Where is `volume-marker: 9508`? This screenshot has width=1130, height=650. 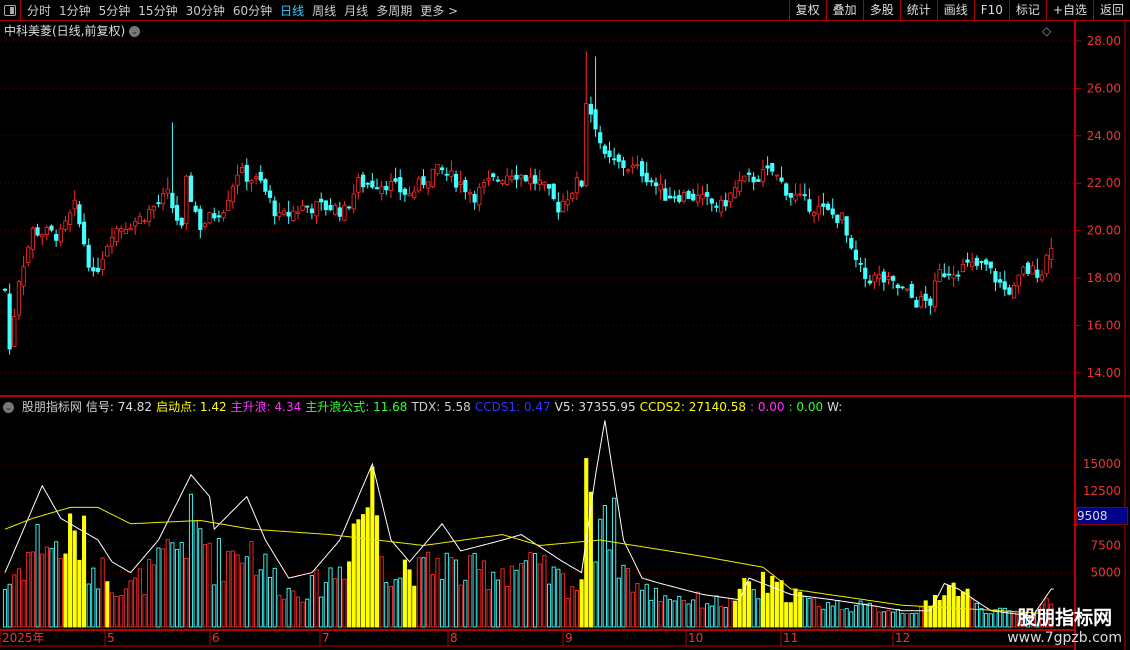
volume-marker: 9508 is located at coordinates (1102, 516).